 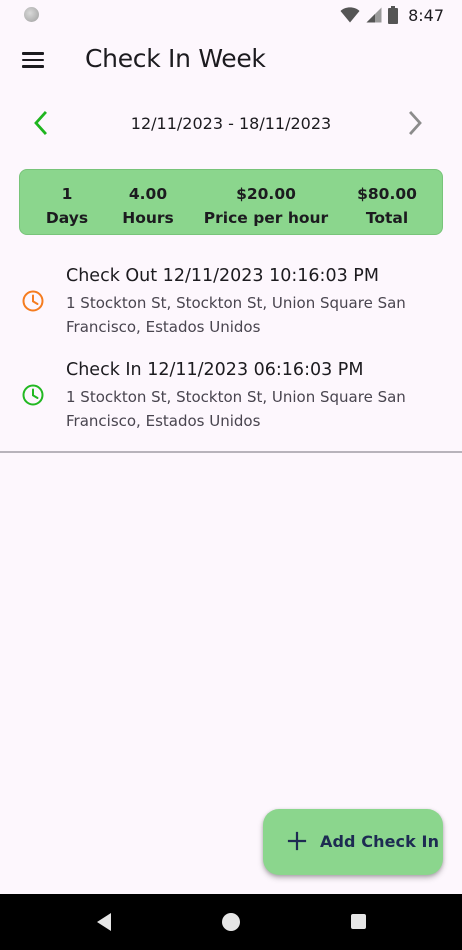 I want to click on home-icon, so click(x=231, y=922).